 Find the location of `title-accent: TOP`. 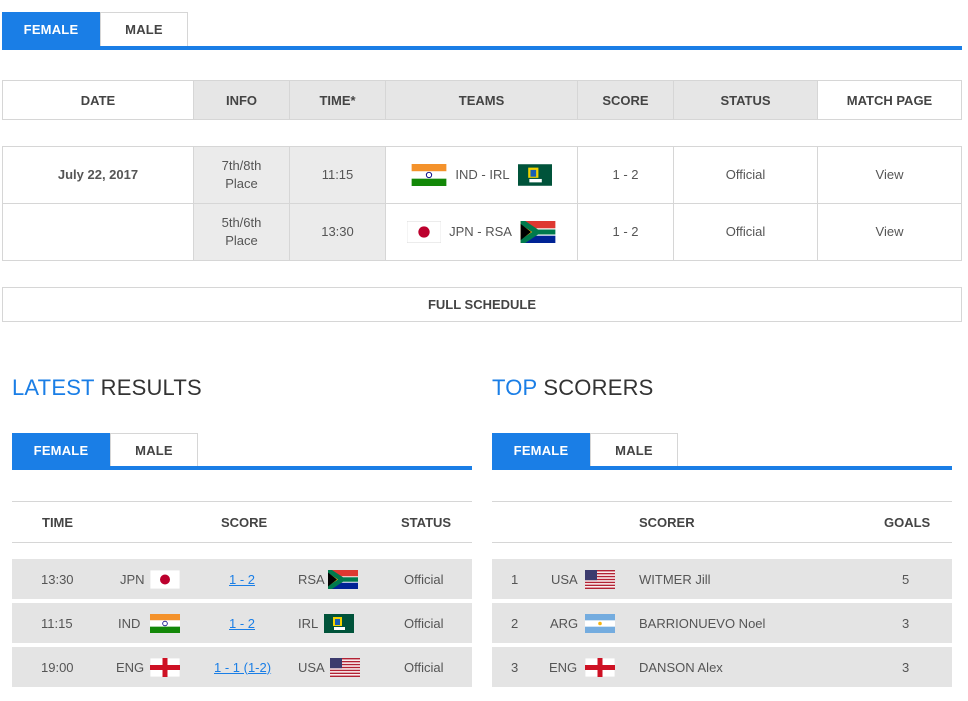

title-accent: TOP is located at coordinates (515, 387).